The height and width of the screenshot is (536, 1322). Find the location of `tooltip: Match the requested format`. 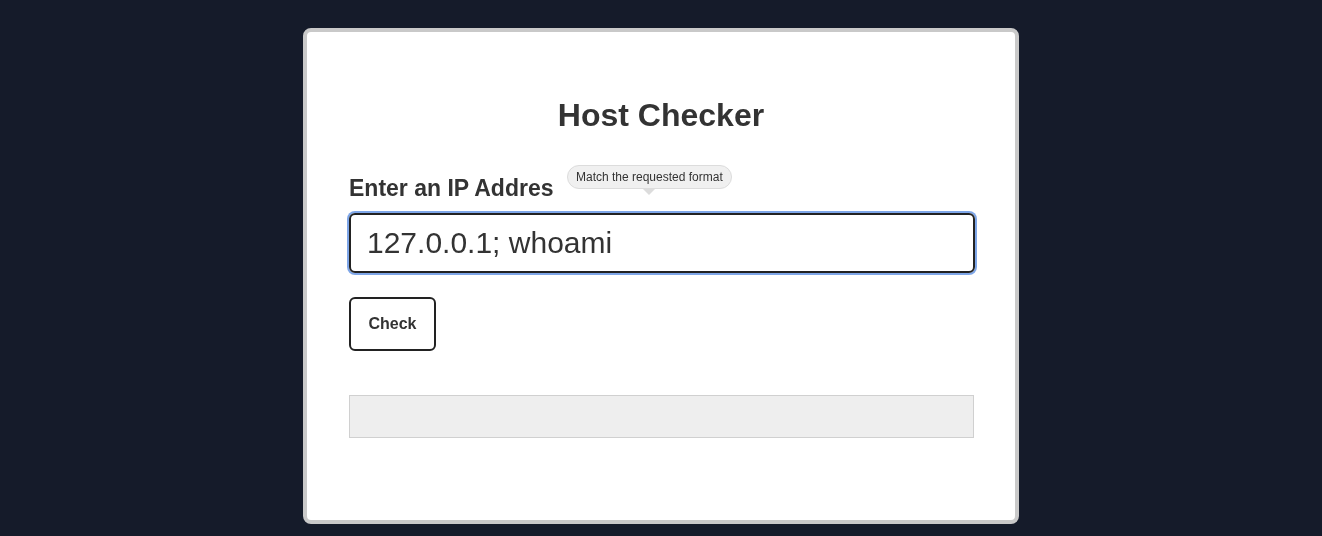

tooltip: Match the requested format is located at coordinates (649, 180).